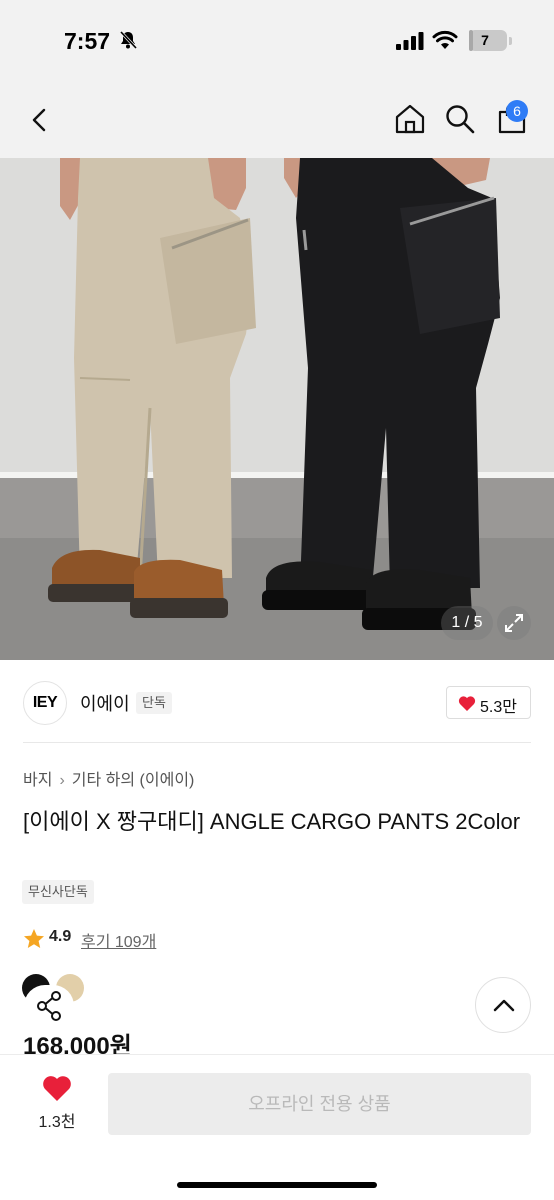 Image resolution: width=554 pixels, height=1200 pixels. Describe the element at coordinates (445, 39) in the screenshot. I see `wifi-icon` at that location.